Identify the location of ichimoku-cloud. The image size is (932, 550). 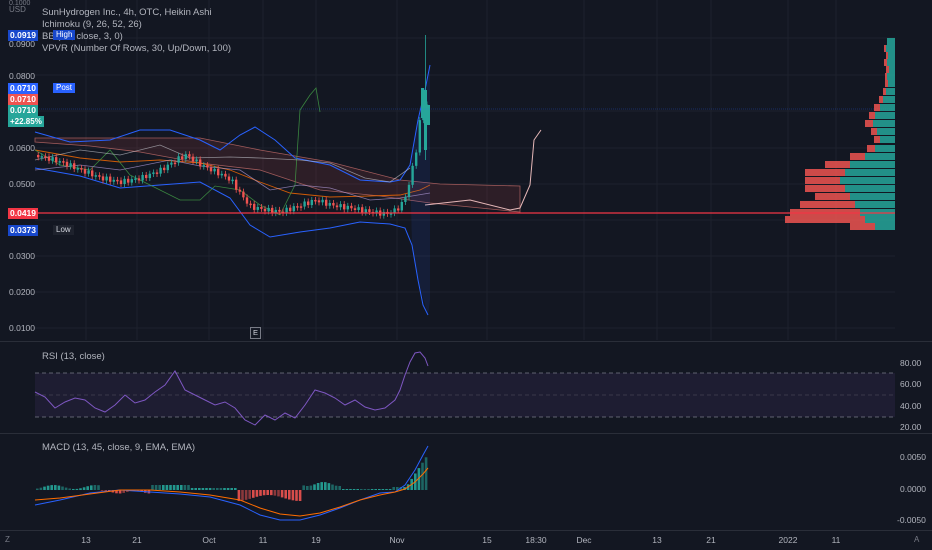
(277, 175).